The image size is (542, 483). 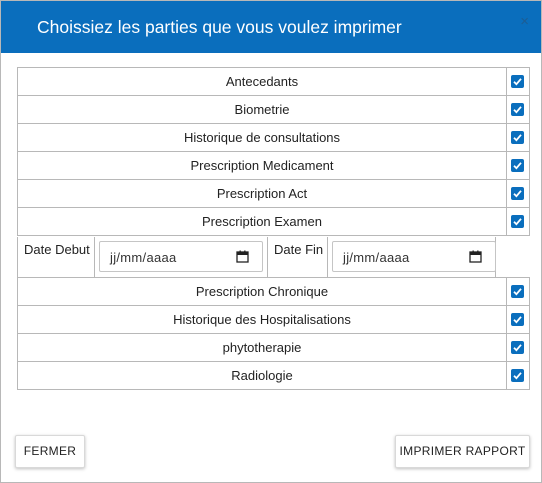 I want to click on section-label: Biometrie, so click(x=262, y=109).